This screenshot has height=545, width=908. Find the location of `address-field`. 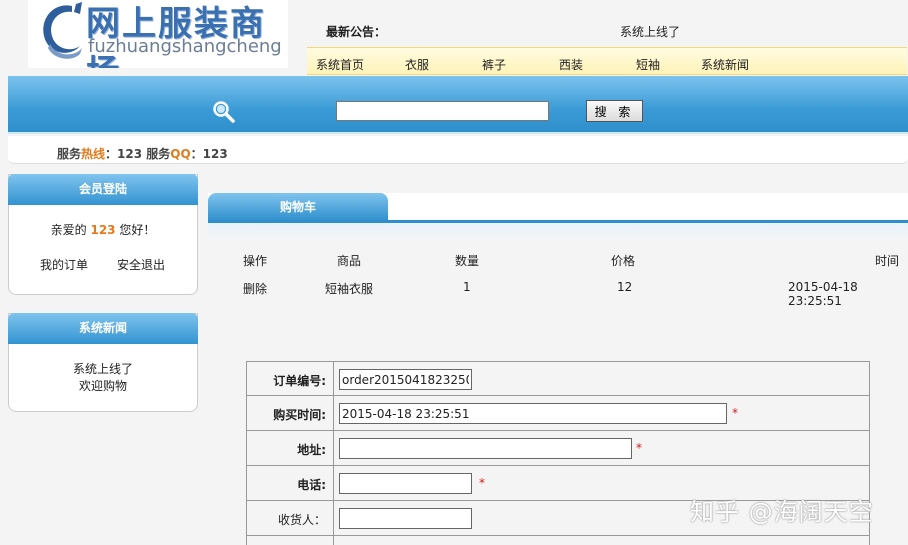

address-field is located at coordinates (485, 448).